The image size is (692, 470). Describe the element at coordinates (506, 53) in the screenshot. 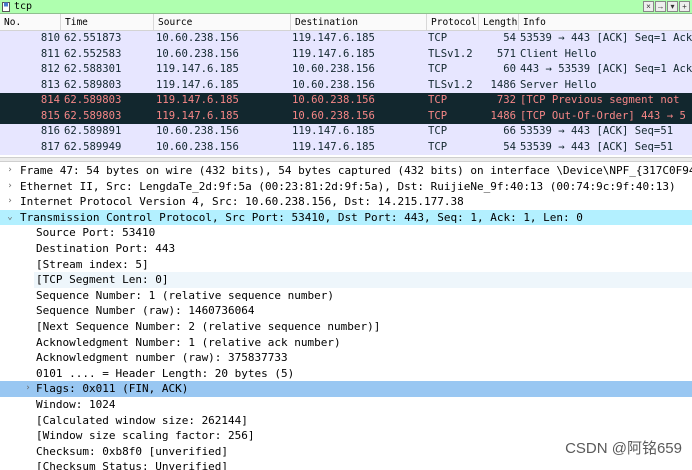

I see `packet-length: 571` at that location.